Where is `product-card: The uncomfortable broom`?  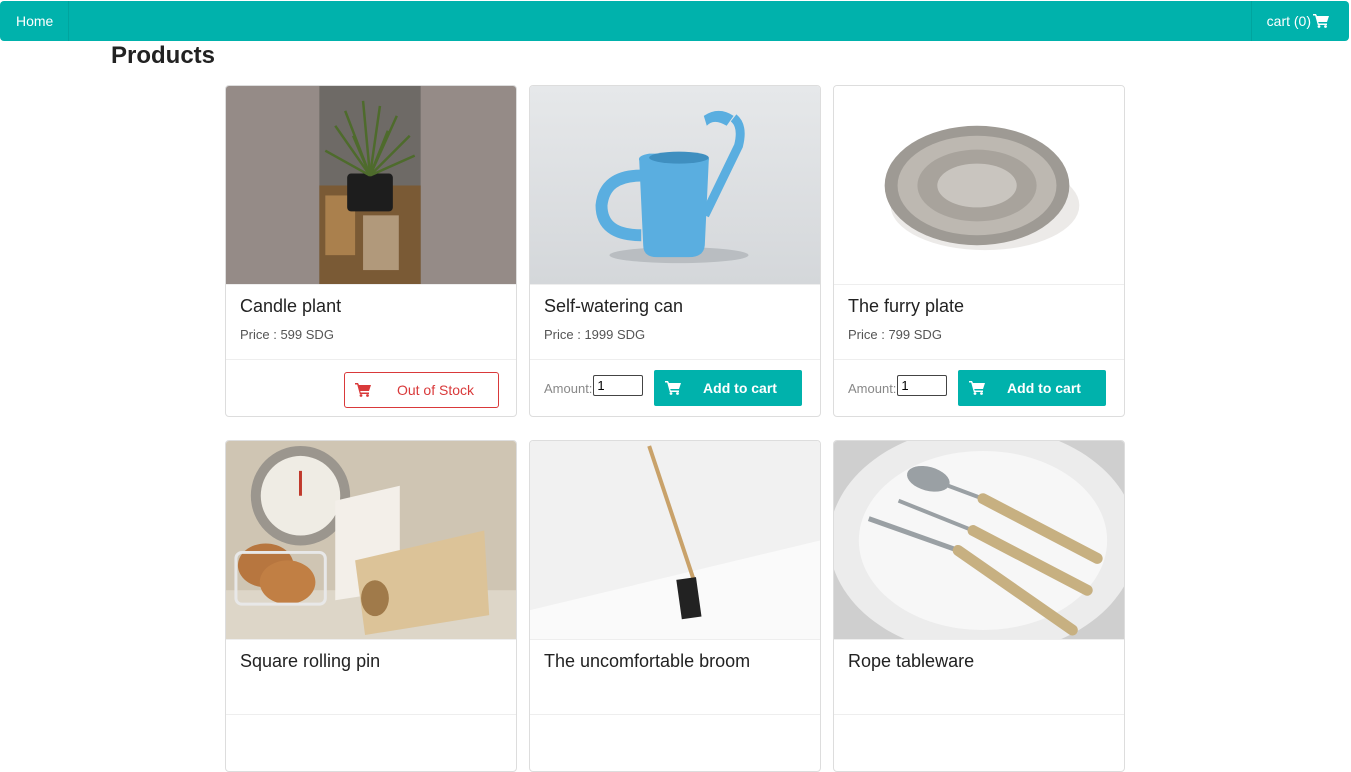 product-card: The uncomfortable broom is located at coordinates (675, 606).